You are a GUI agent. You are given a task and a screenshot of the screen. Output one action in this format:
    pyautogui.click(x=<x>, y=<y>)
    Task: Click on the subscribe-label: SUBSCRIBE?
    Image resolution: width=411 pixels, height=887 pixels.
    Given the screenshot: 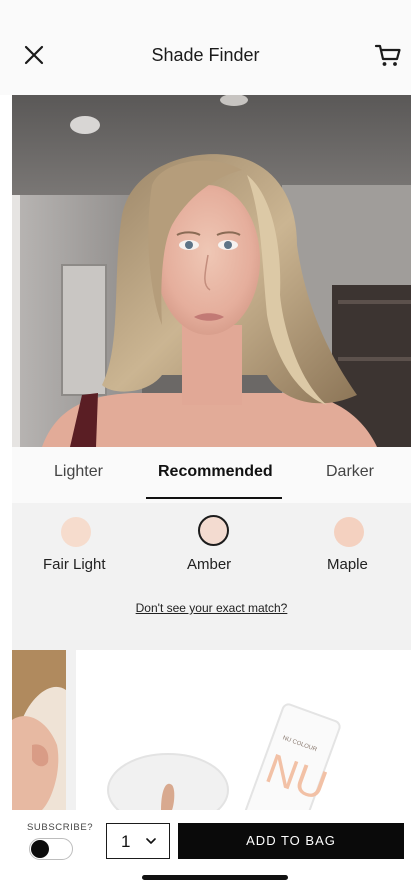 What is the action you would take?
    pyautogui.click(x=60, y=827)
    